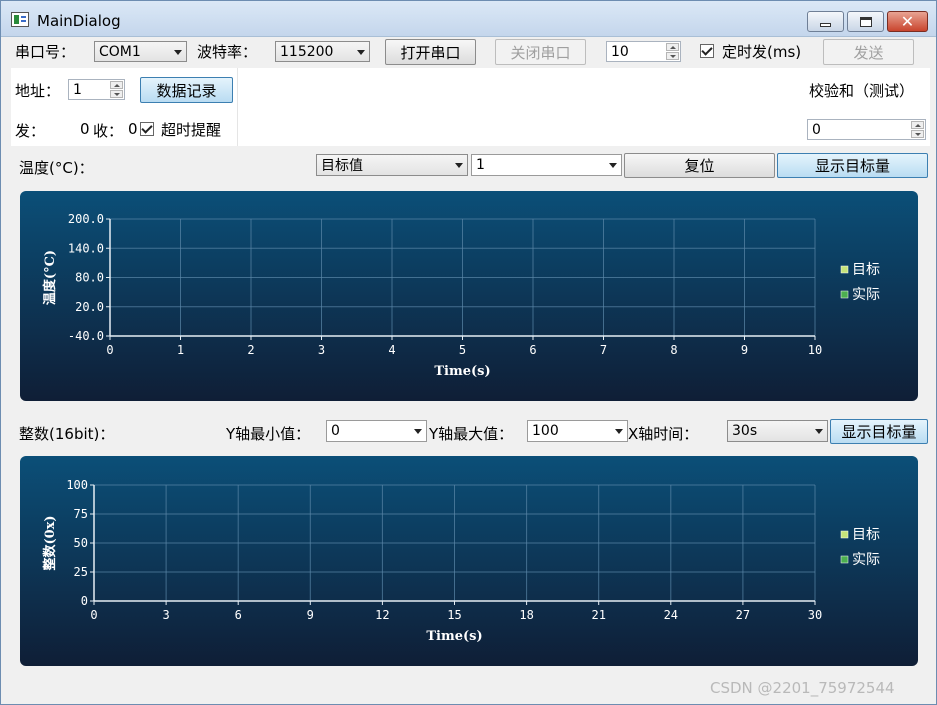 This screenshot has width=937, height=705. Describe the element at coordinates (81, 572) in the screenshot. I see `y-tick-label: 25` at that location.